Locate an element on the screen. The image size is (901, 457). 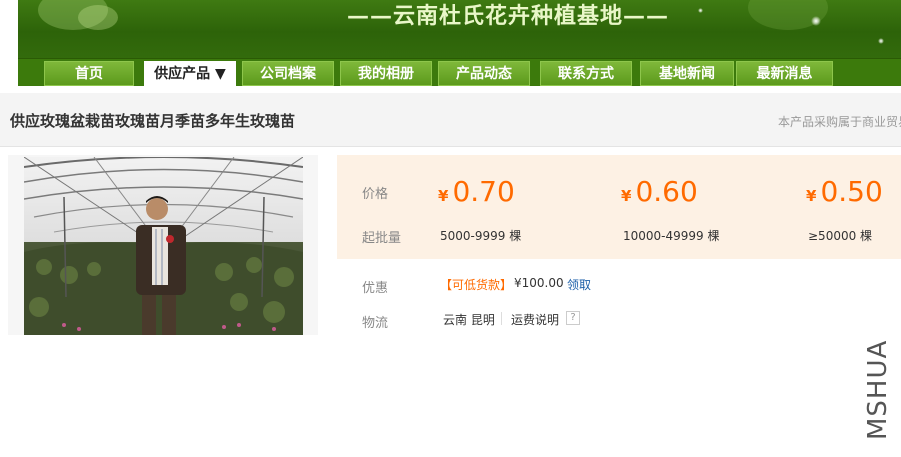
price-tier-2: ¥0.60 is located at coordinates (659, 191).